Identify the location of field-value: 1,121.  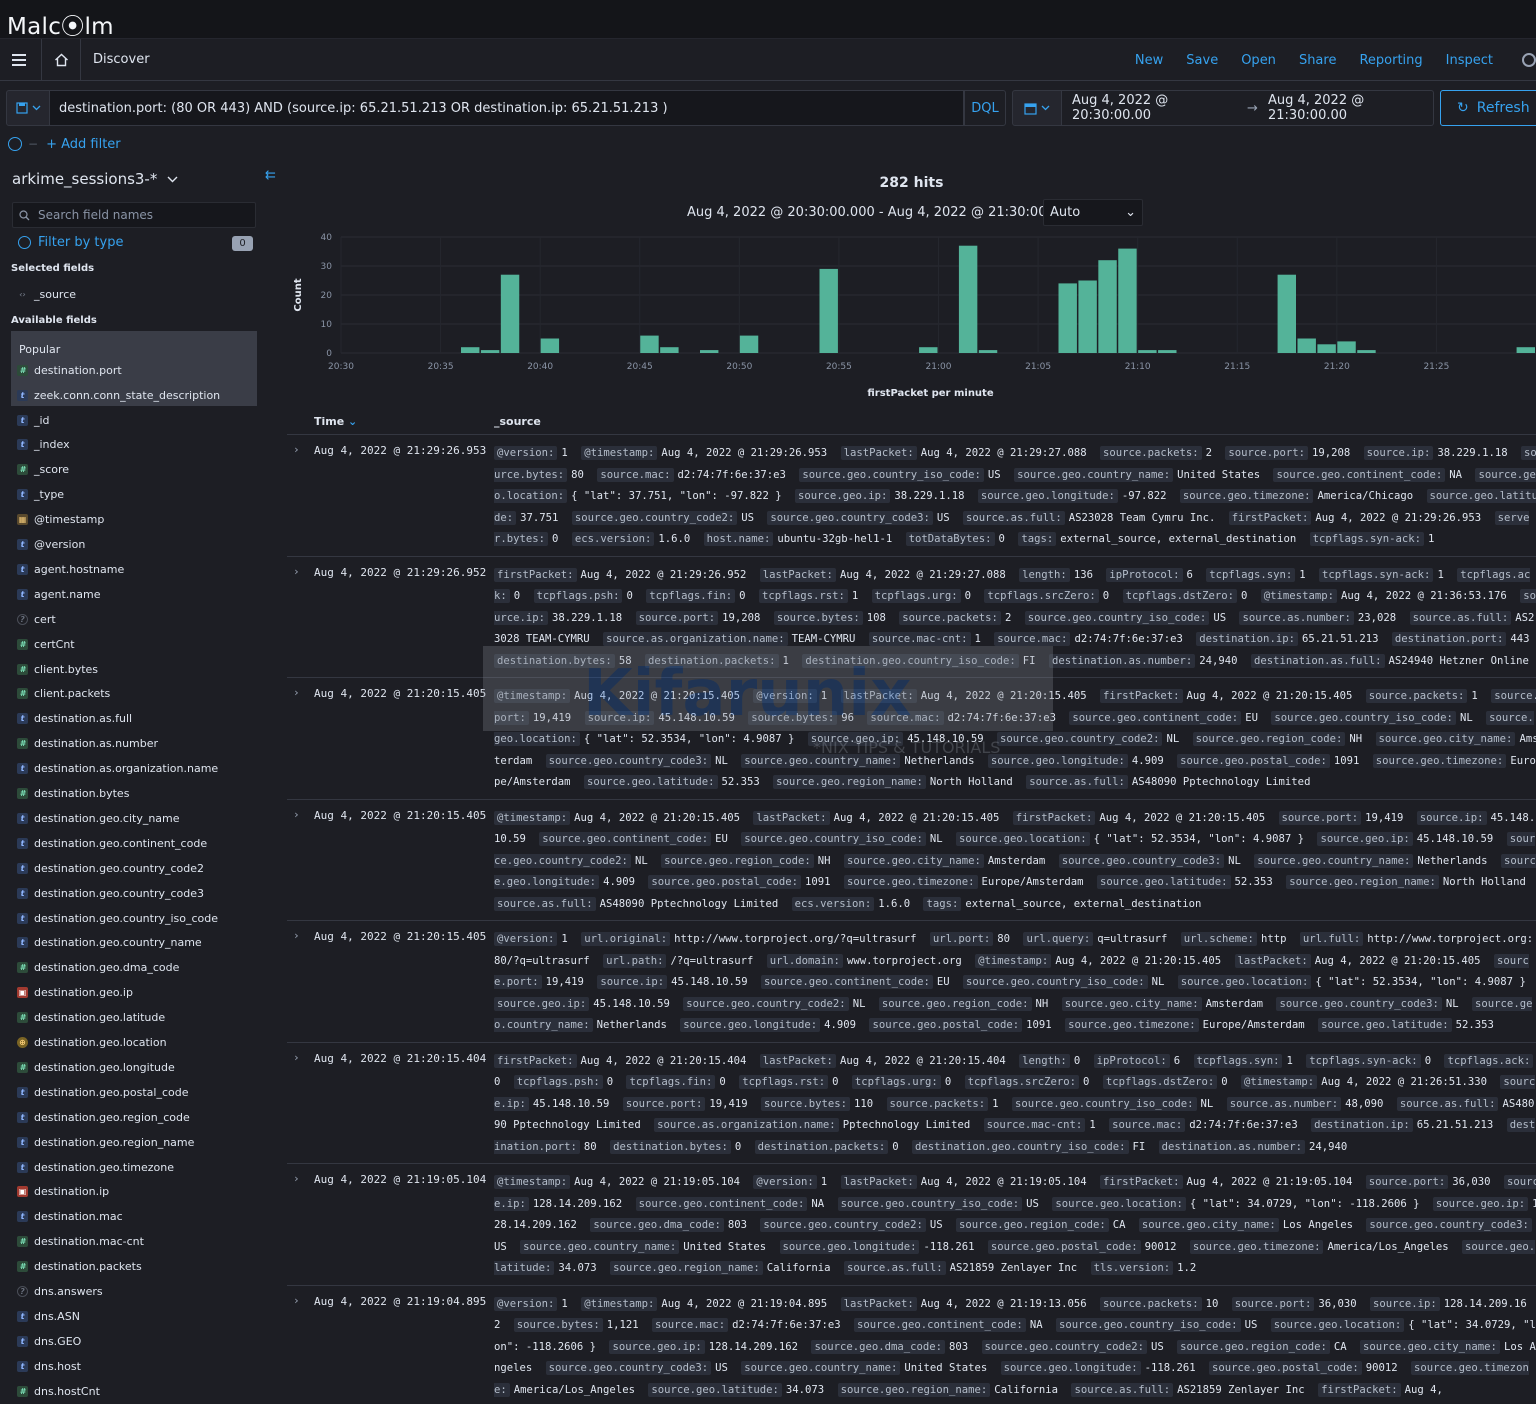
(622, 1325).